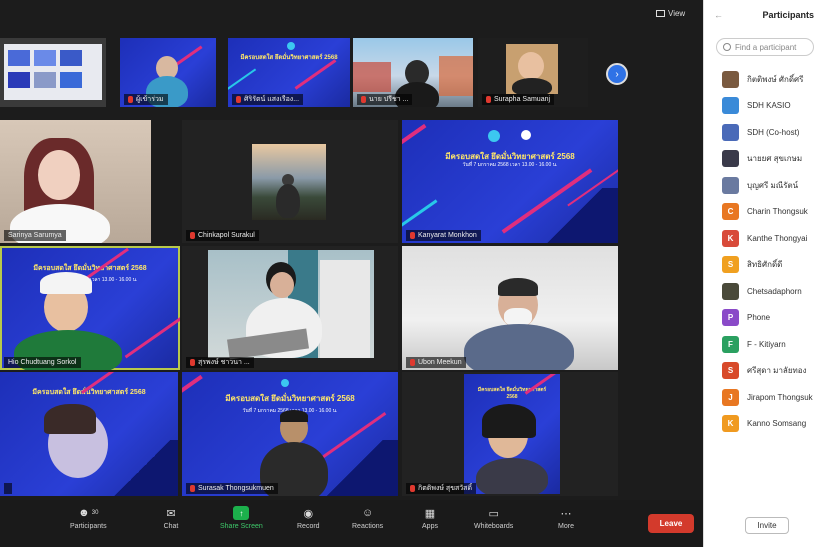 The image size is (820, 547). I want to click on record-icon: ◉, so click(308, 513).